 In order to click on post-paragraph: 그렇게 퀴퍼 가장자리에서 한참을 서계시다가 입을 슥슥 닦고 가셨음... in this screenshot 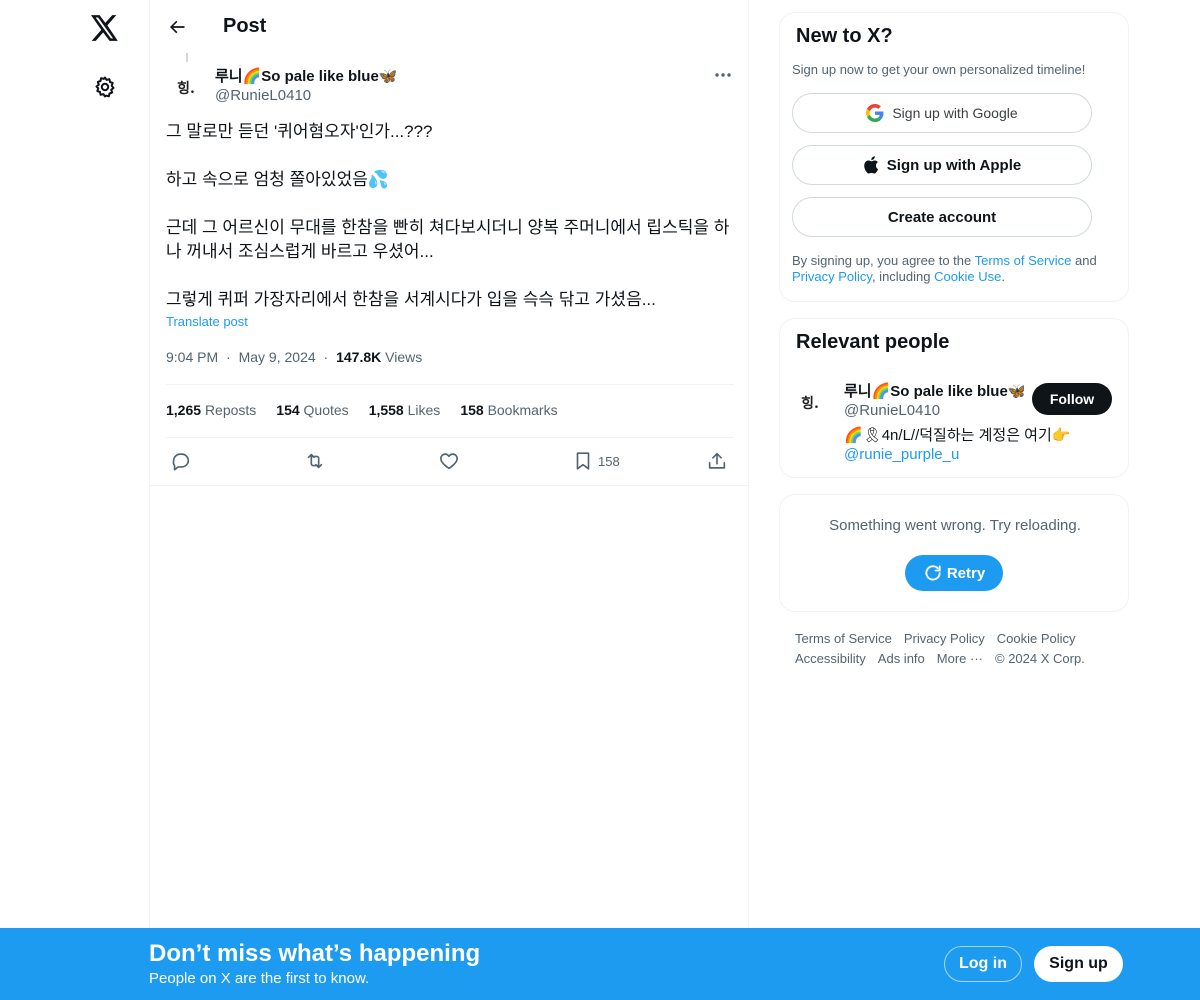, I will do `click(411, 299)`.